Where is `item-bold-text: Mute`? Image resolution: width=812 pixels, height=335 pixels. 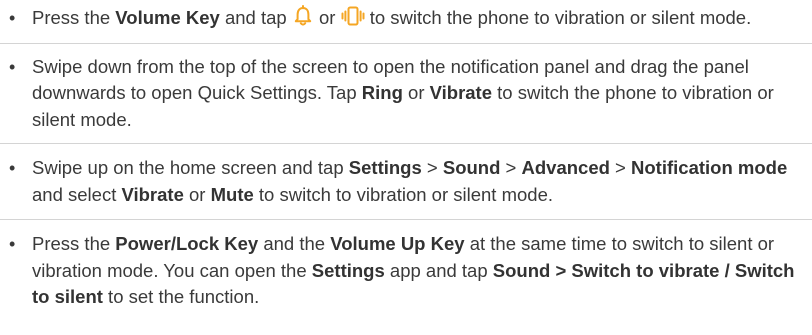 item-bold-text: Mute is located at coordinates (232, 194).